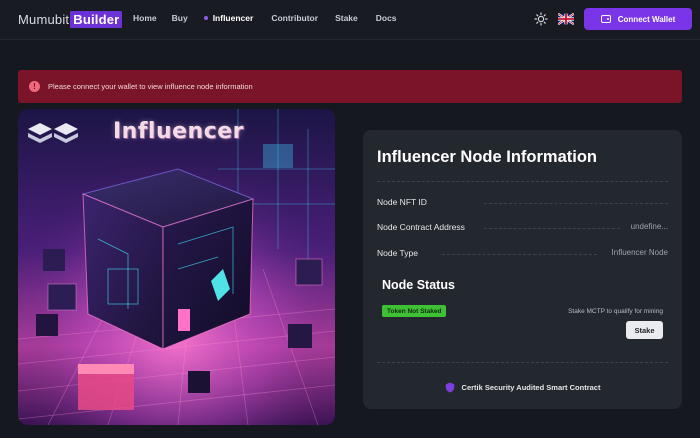 This screenshot has height=438, width=700. What do you see at coordinates (96, 19) in the screenshot?
I see `logo-text-builder: Builder` at bounding box center [96, 19].